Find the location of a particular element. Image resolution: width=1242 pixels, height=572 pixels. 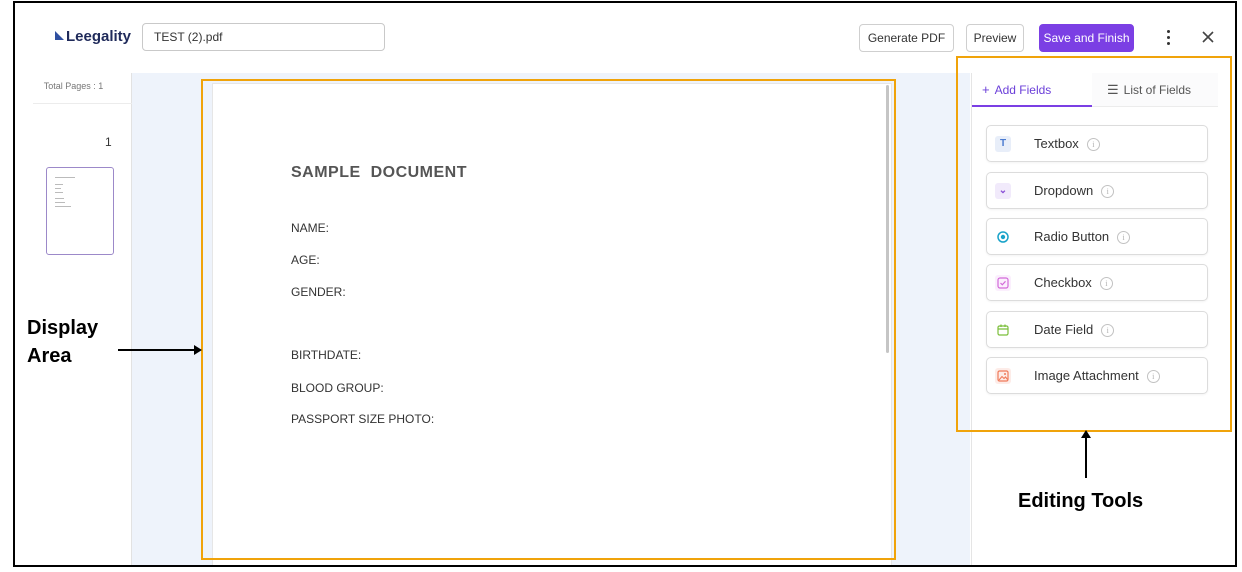

total-pages-label: Total Pages : 1 is located at coordinates (73, 86).